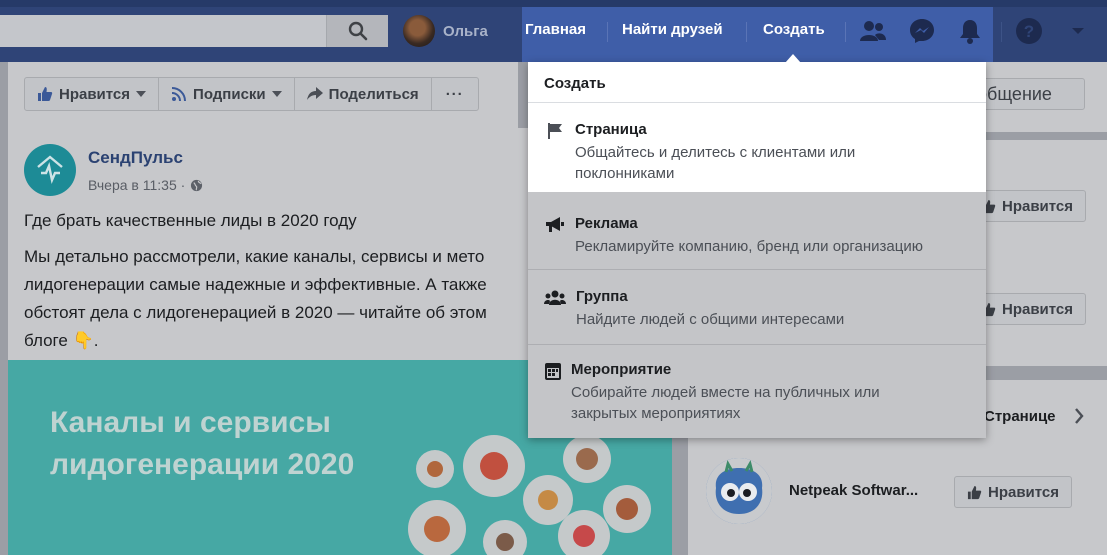 The width and height of the screenshot is (1107, 555). What do you see at coordinates (793, 58) in the screenshot?
I see `dropdown-pointer` at bounding box center [793, 58].